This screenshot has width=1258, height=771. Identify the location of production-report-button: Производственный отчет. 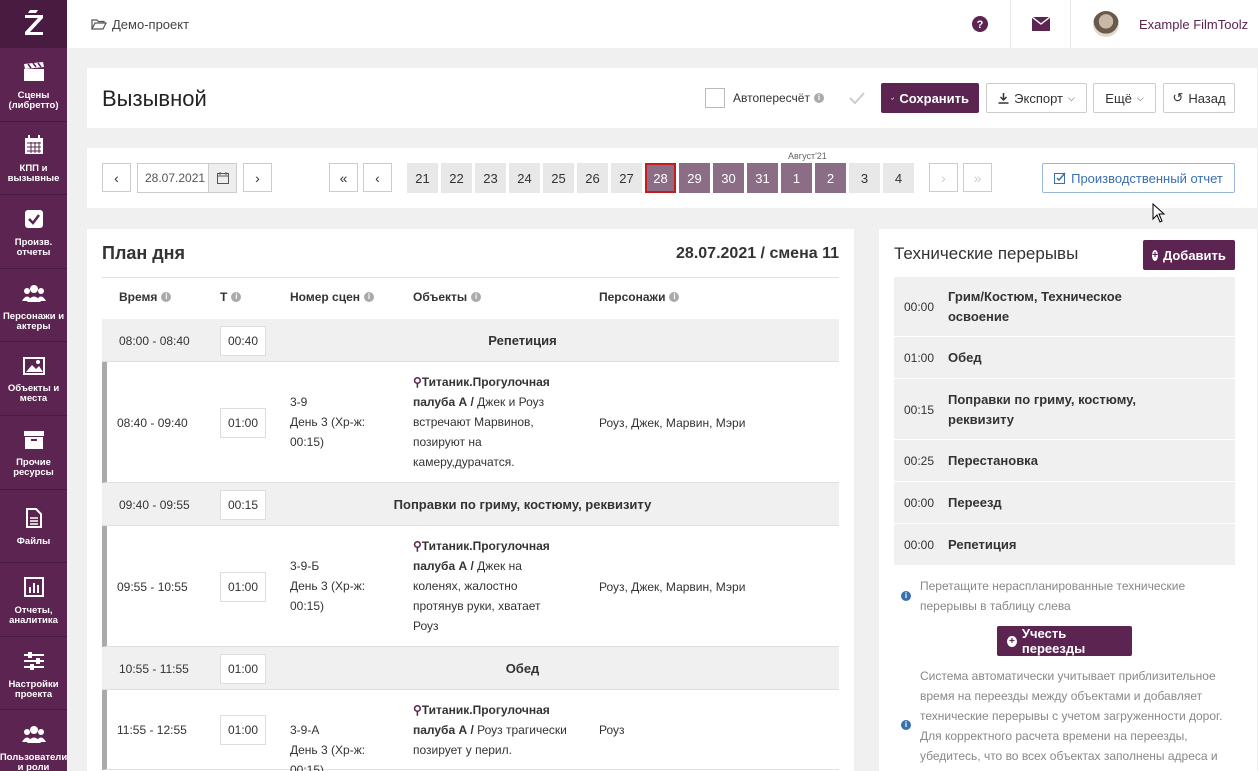
(1138, 178).